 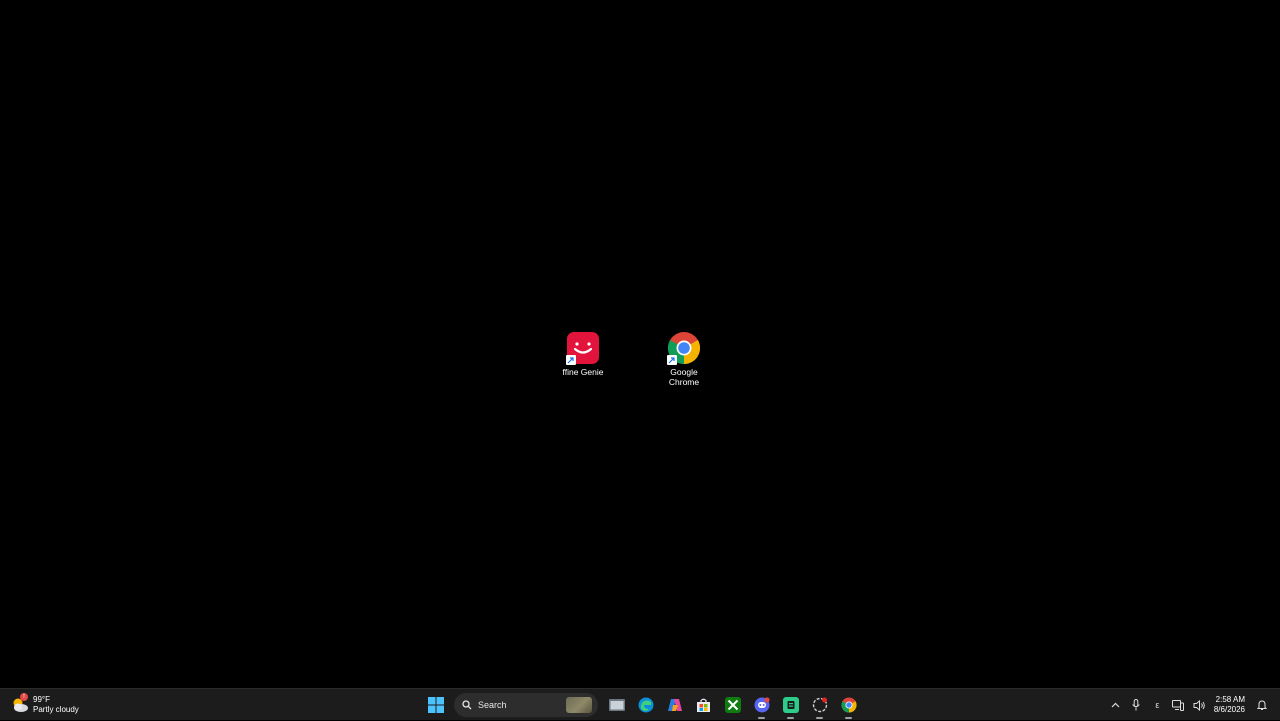 I want to click on tray-network, so click(x=1178, y=705).